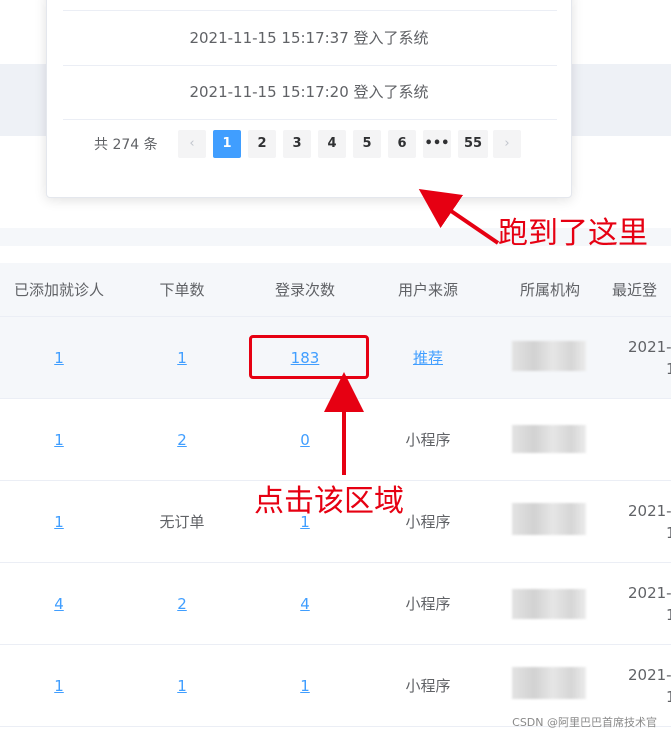 The height and width of the screenshot is (738, 671). I want to click on annotation-arrows, so click(412, 331).